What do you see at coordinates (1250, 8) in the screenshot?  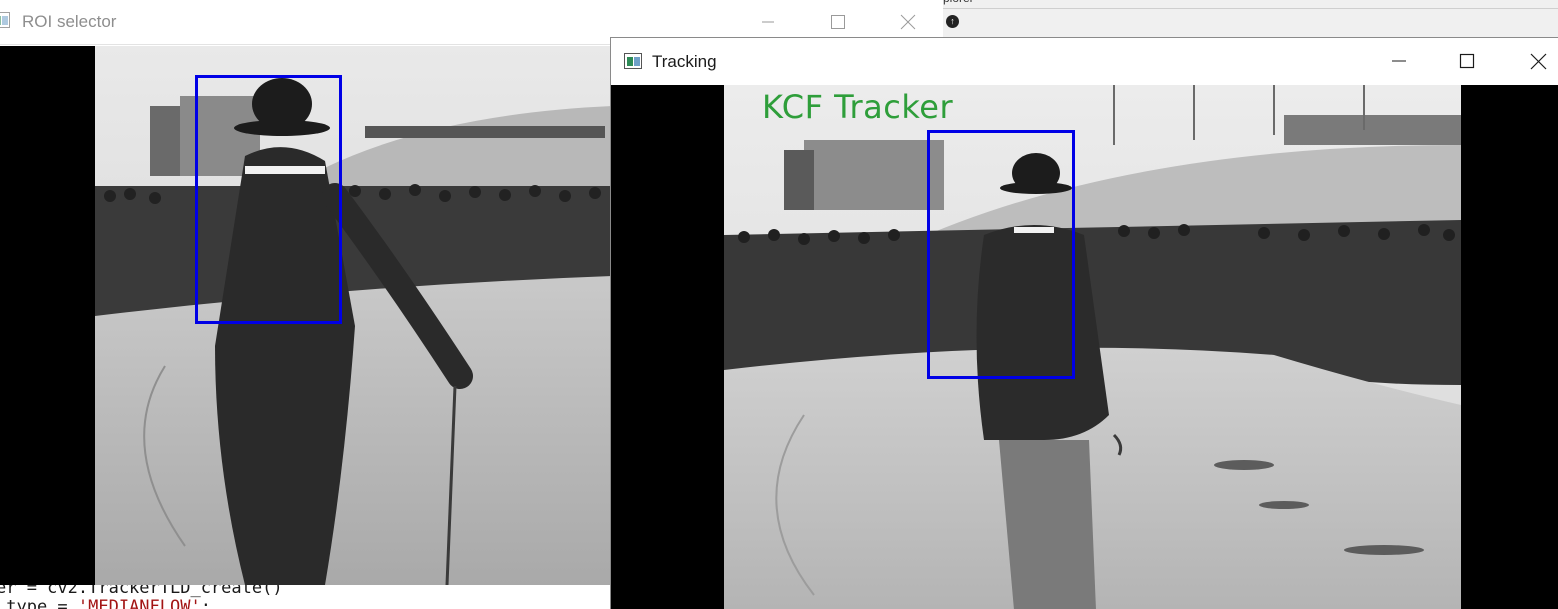 I see `background-toolbar-divider` at bounding box center [1250, 8].